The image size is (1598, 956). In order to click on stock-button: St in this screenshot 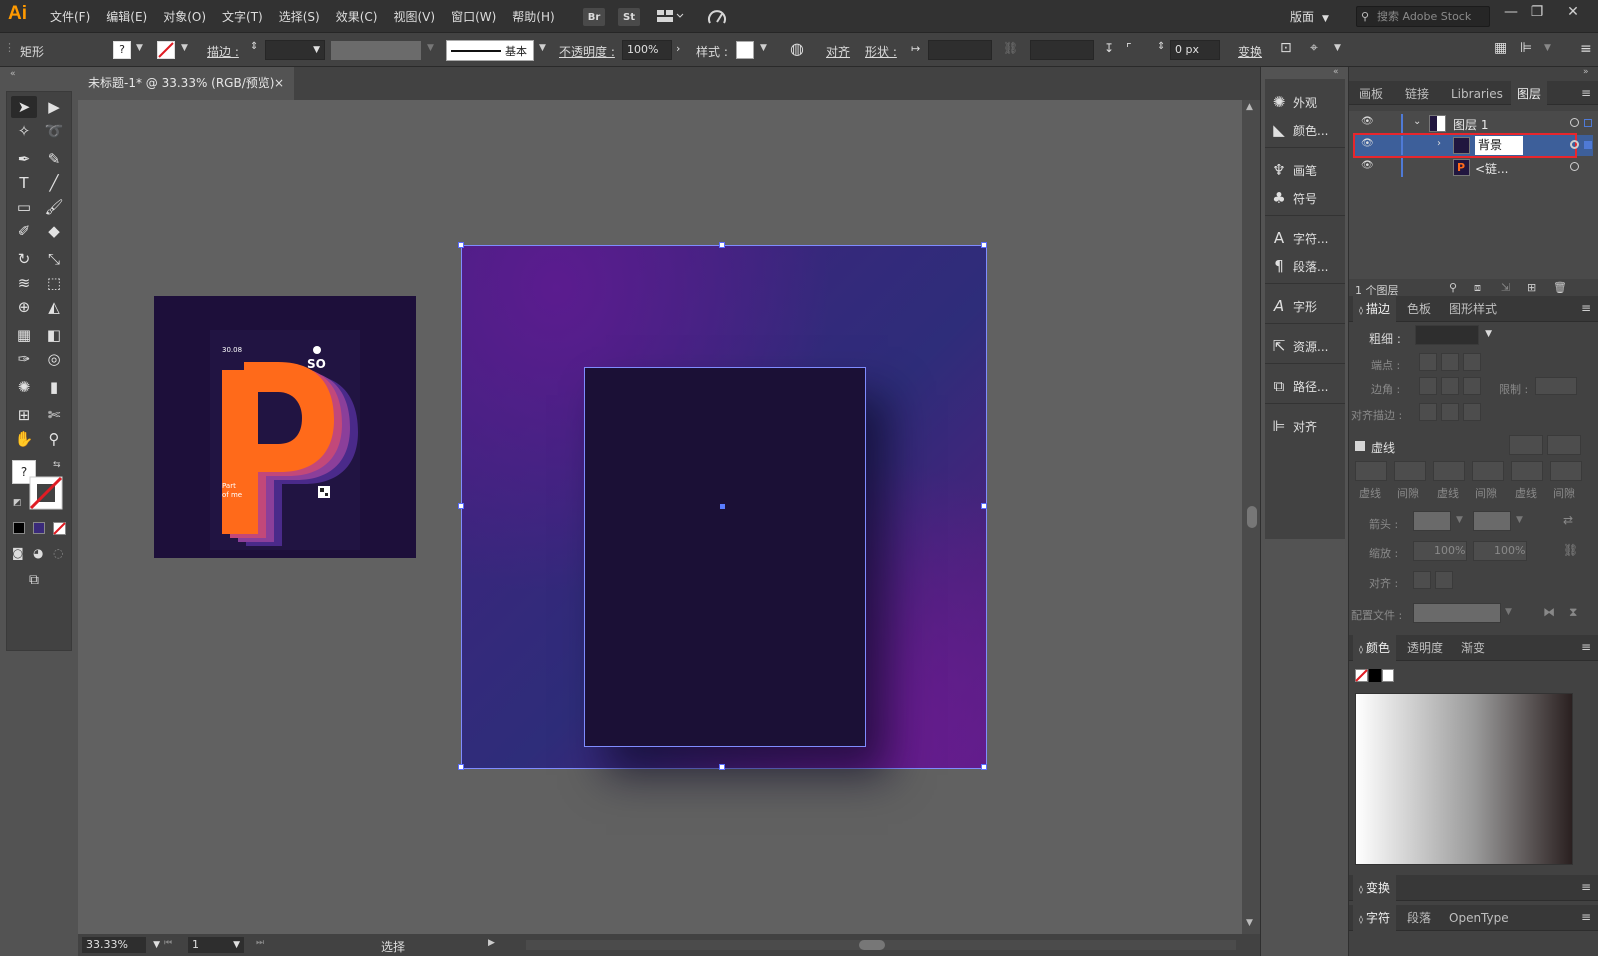, I will do `click(629, 17)`.